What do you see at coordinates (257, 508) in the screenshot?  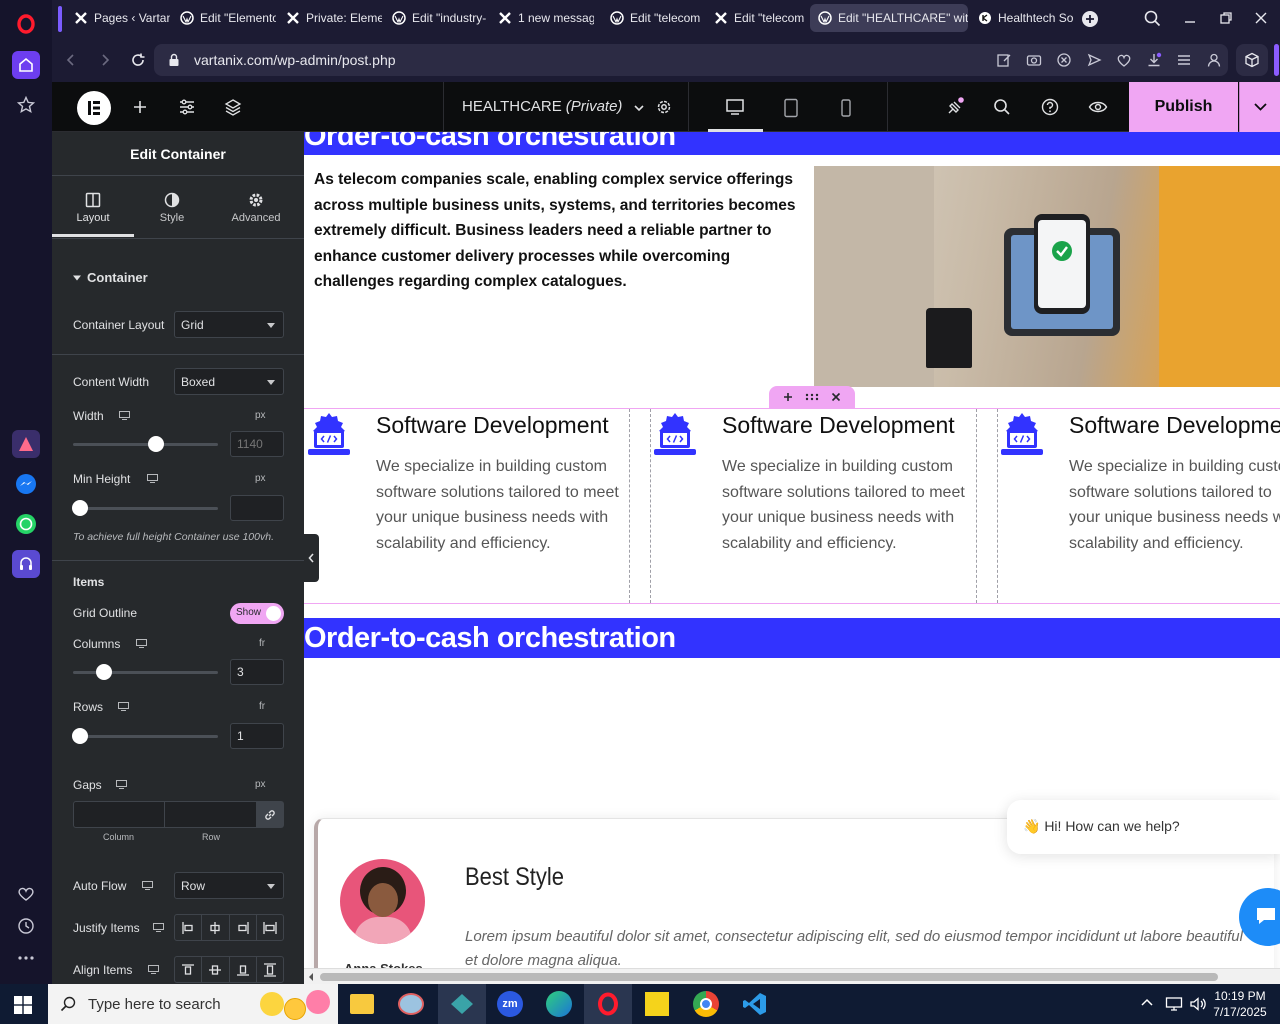 I see `min-height-input` at bounding box center [257, 508].